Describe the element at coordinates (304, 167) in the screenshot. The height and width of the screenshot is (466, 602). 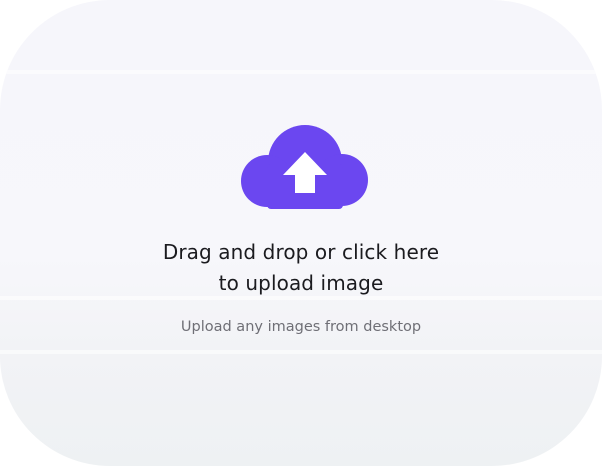
I see `cloud-upload-icon` at that location.